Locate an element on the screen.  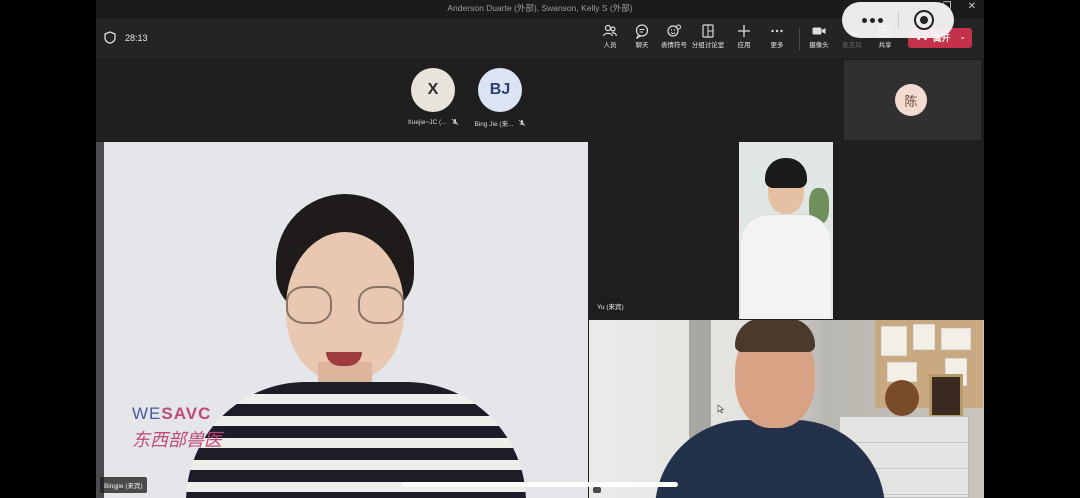
avatar-initials: BJ is located at coordinates (500, 89).